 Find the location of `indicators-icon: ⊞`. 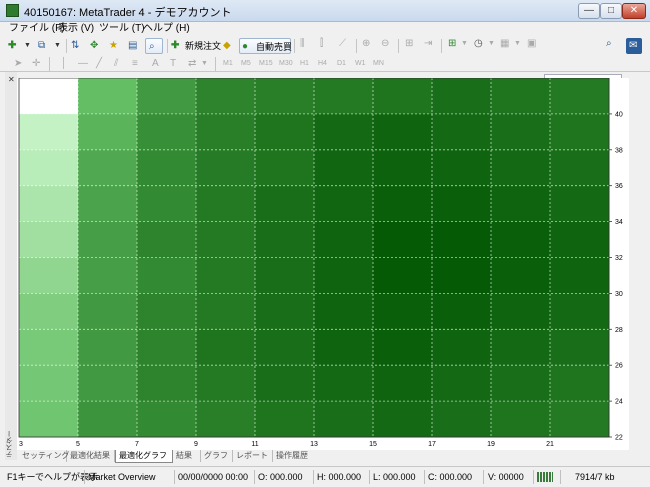

indicators-icon: ⊞ is located at coordinates (452, 44).